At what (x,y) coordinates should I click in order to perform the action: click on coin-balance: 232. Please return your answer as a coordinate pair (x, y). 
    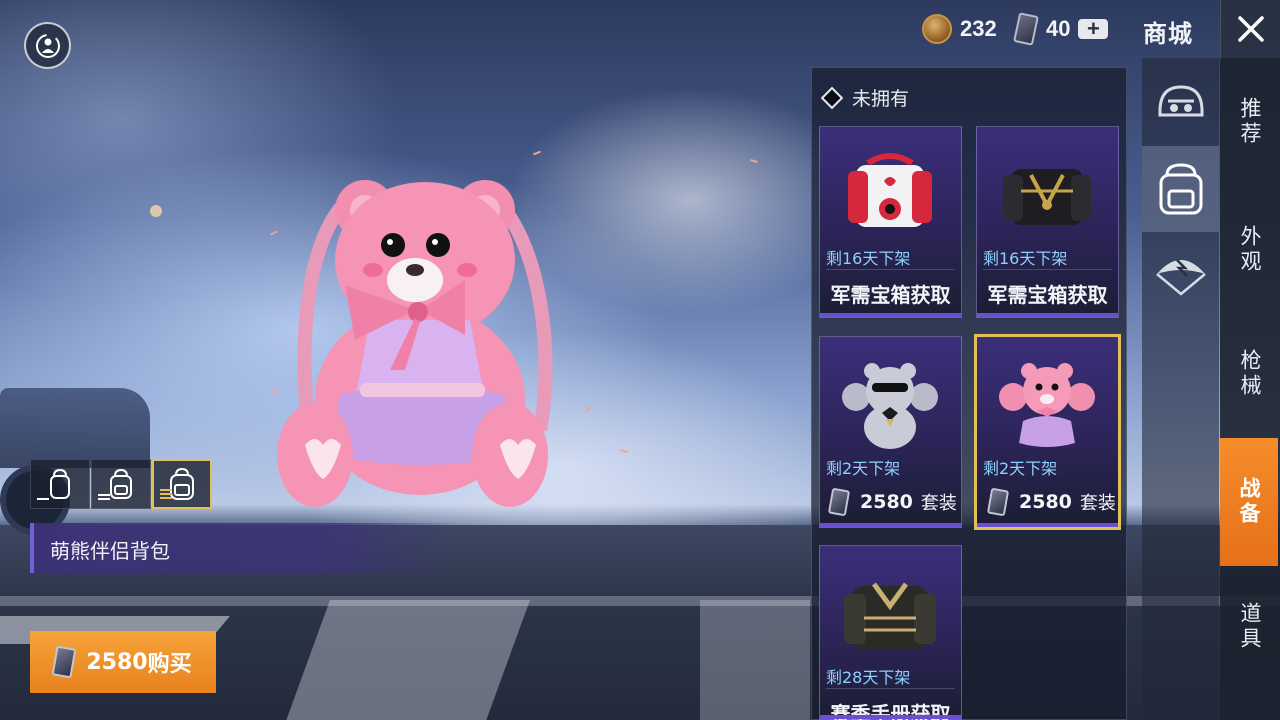
    Looking at the image, I should click on (959, 29).